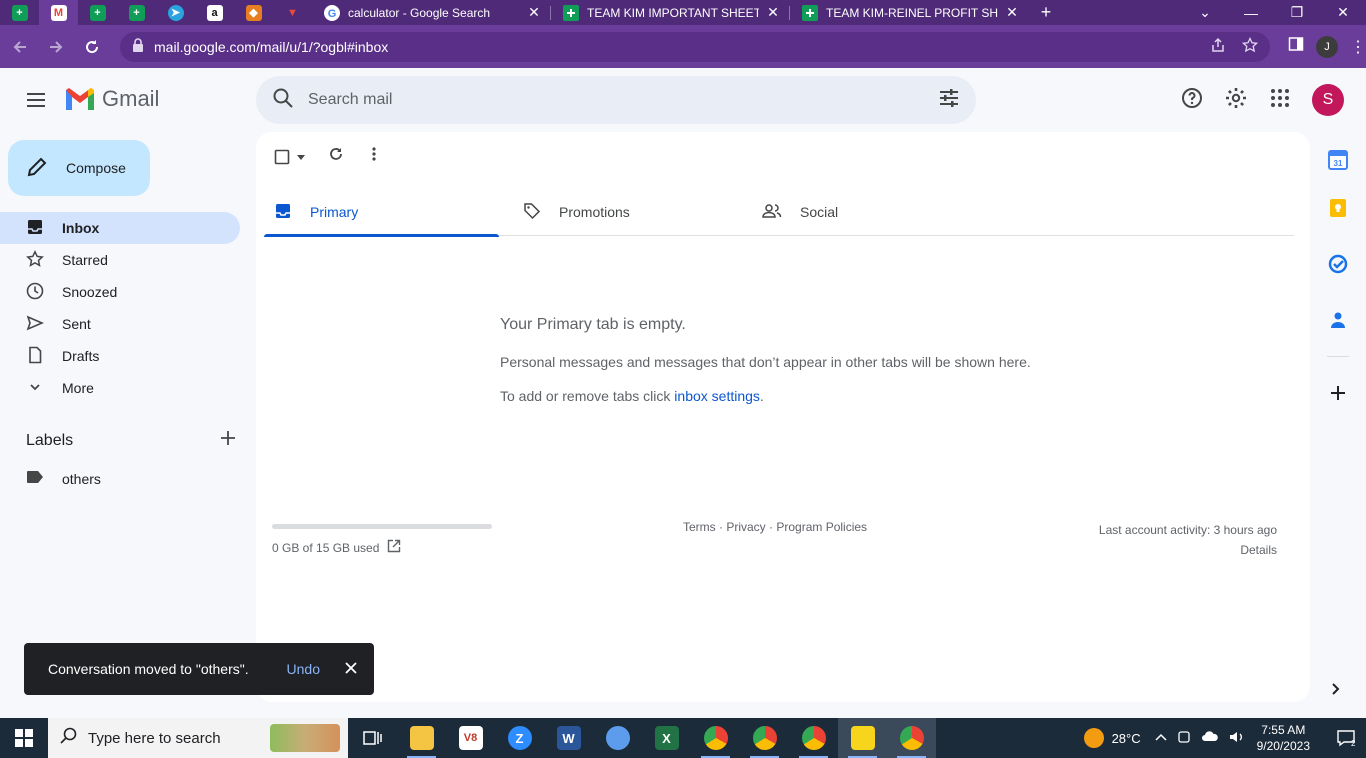 Image resolution: width=1366 pixels, height=758 pixels. Describe the element at coordinates (253, 12) in the screenshot. I see `tab-pinned-7: ◆` at that location.